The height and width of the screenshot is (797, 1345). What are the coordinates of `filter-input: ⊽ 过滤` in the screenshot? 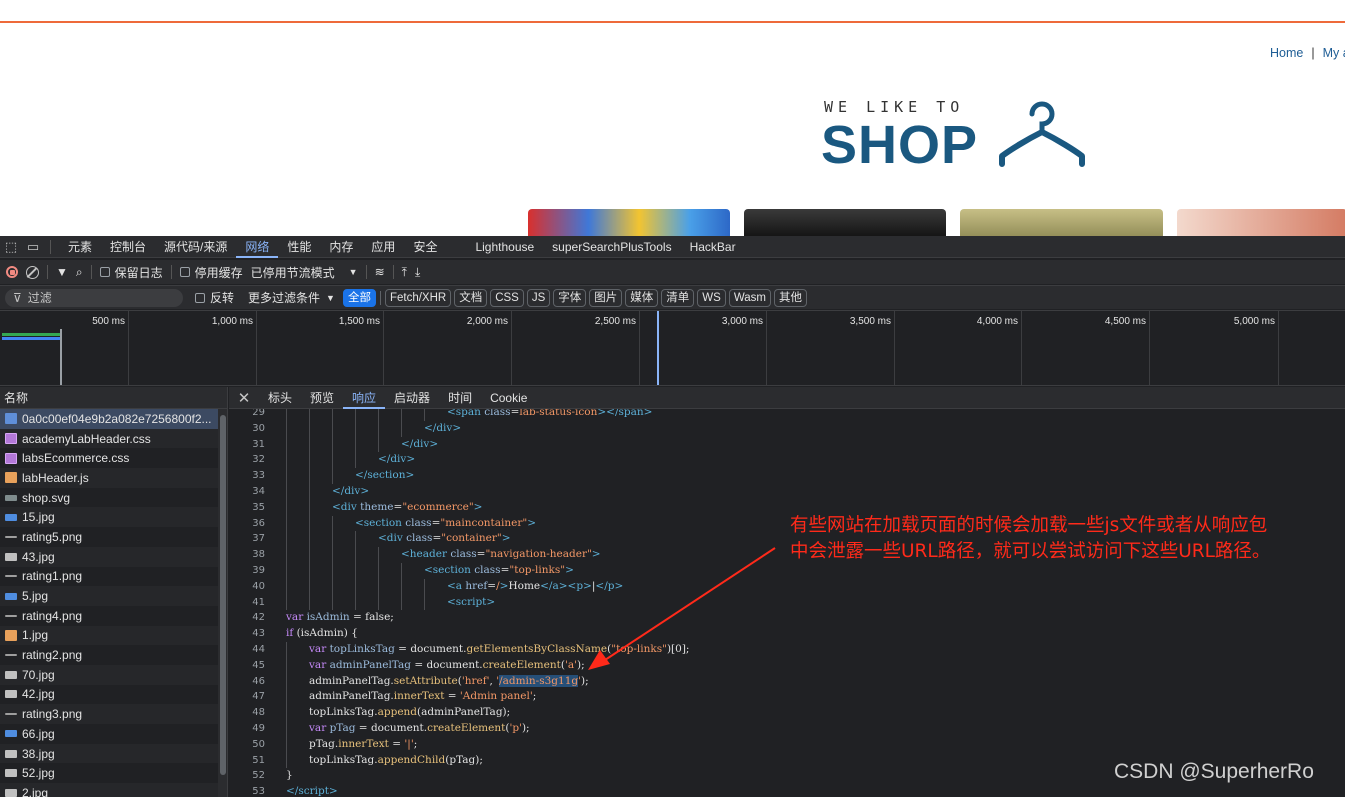 It's located at (94, 297).